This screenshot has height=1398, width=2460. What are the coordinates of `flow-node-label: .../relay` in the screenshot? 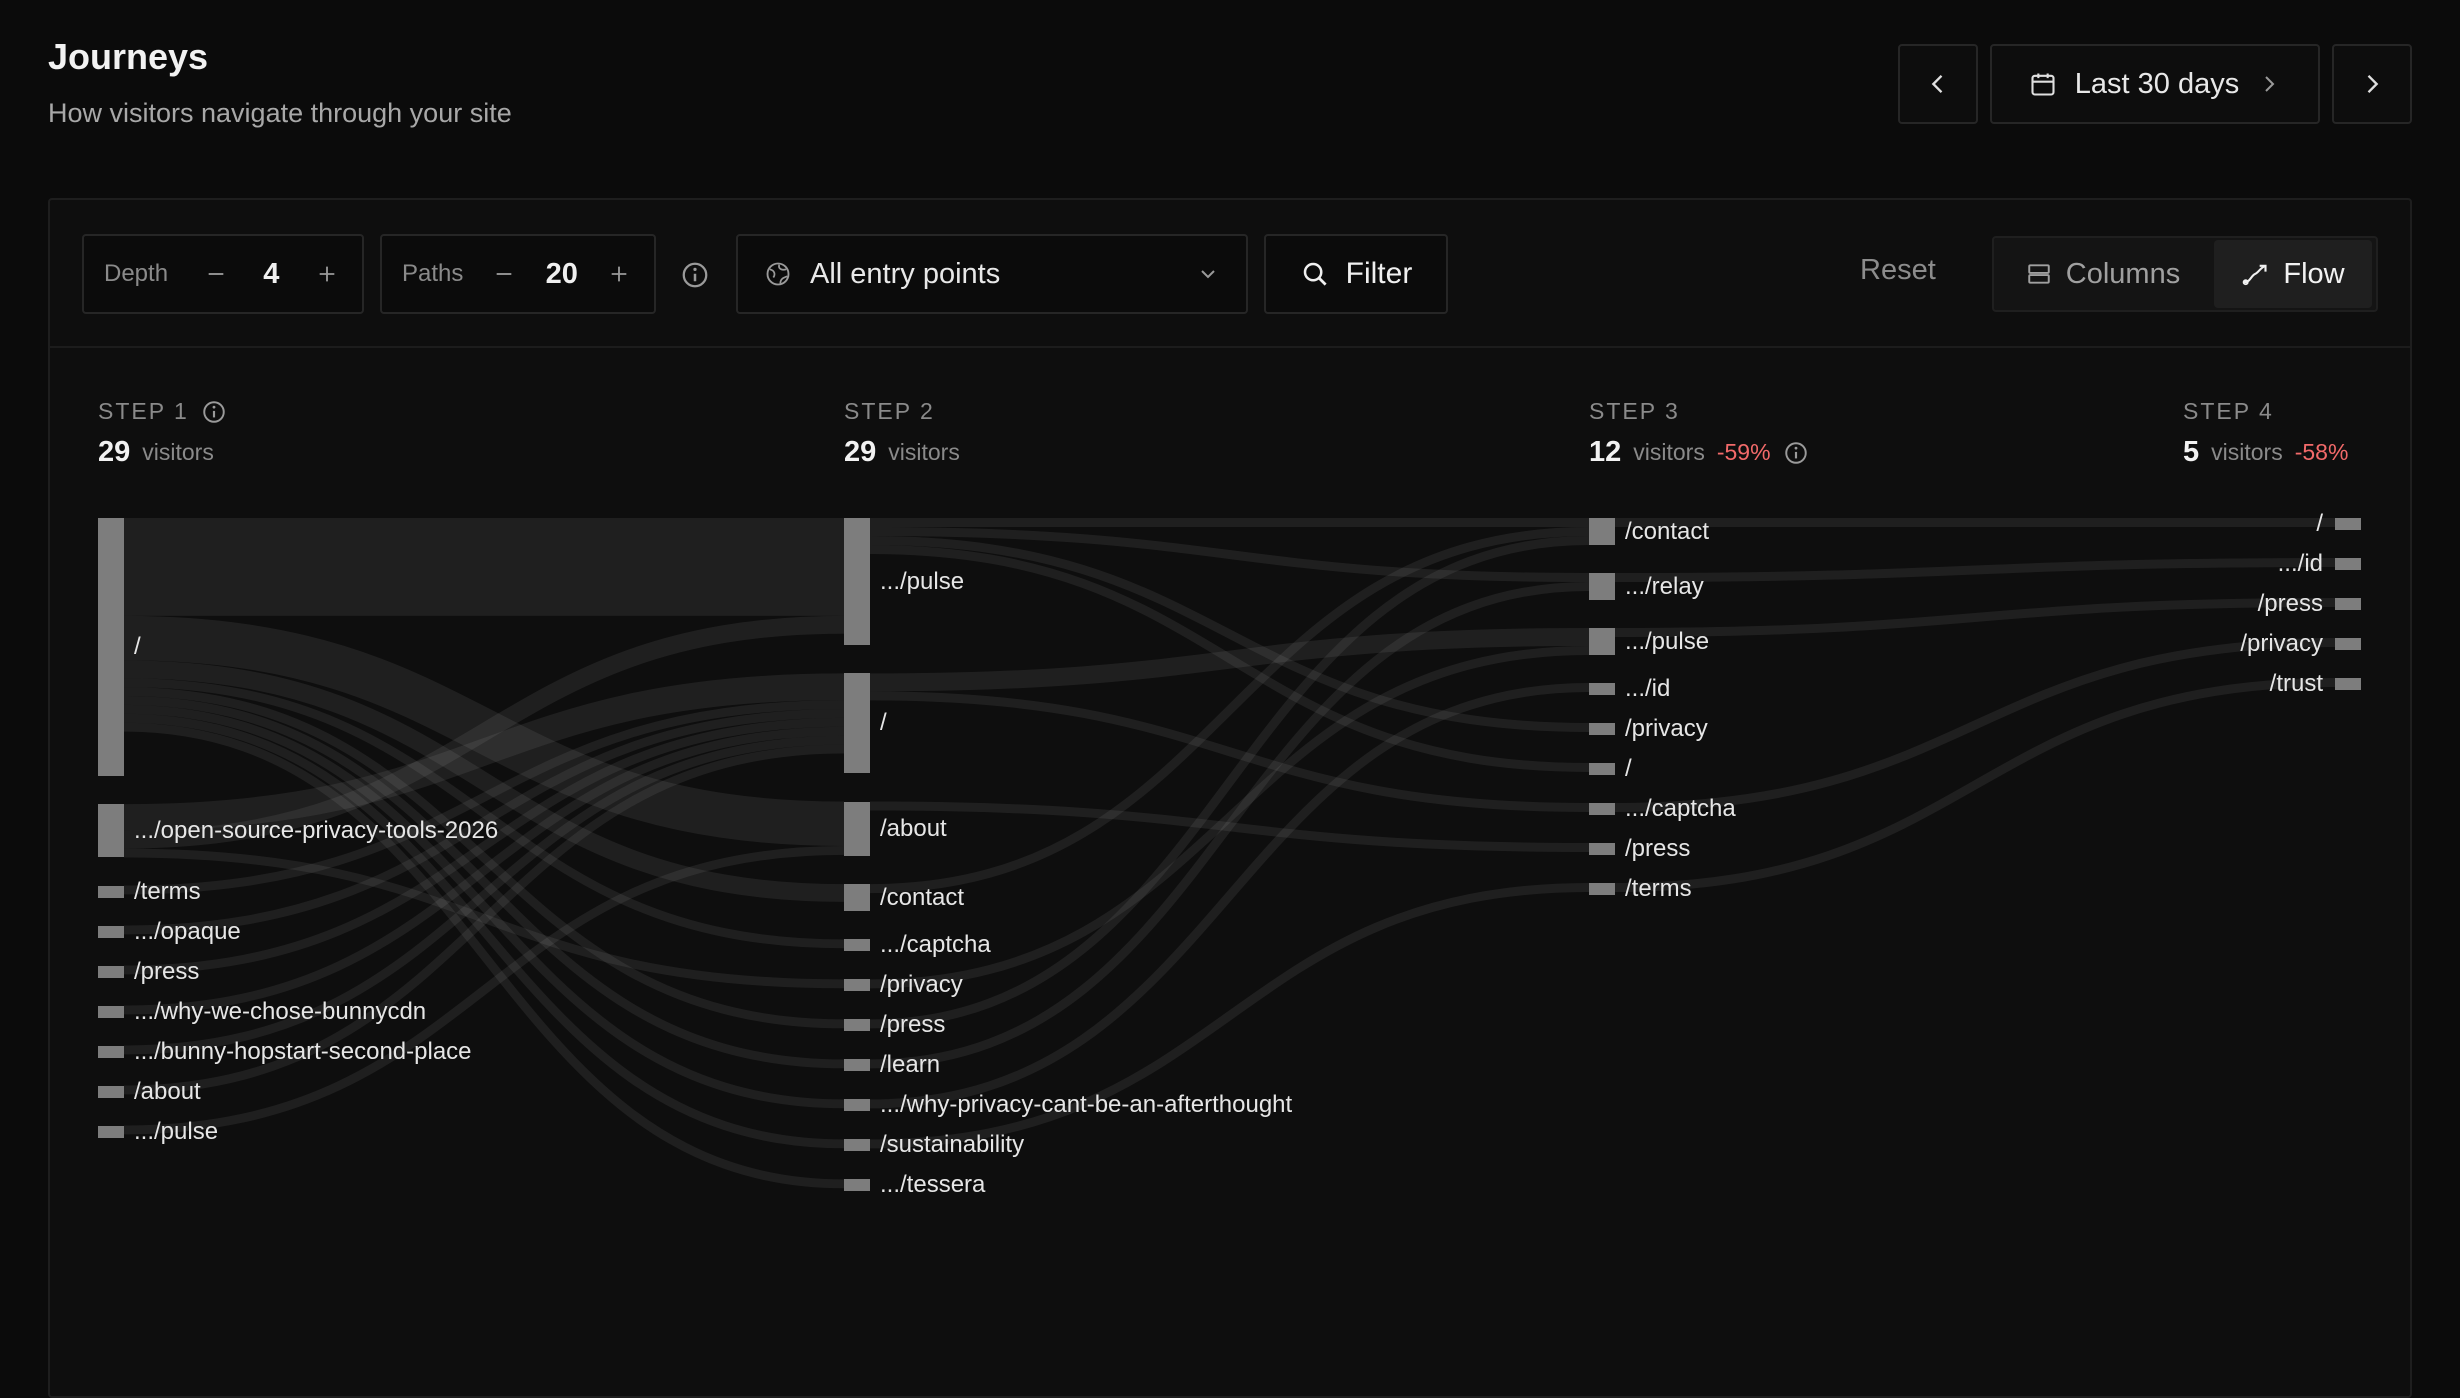 It's located at (1664, 586).